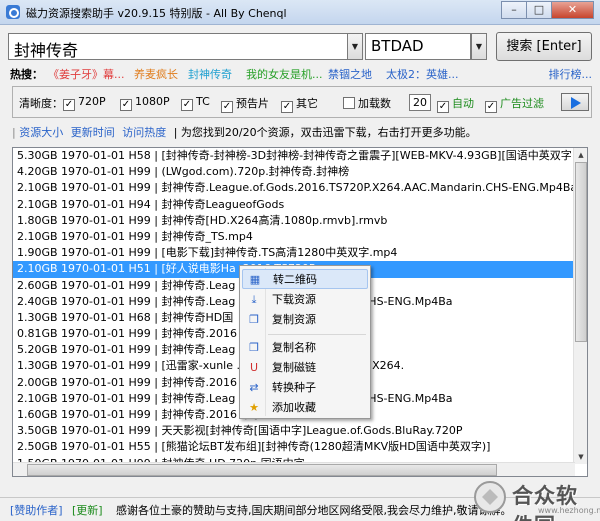 This screenshot has height=521, width=600. Describe the element at coordinates (305, 408) in the screenshot. I see `menu-item-add-favorite: ★ 添加收藏` at that location.